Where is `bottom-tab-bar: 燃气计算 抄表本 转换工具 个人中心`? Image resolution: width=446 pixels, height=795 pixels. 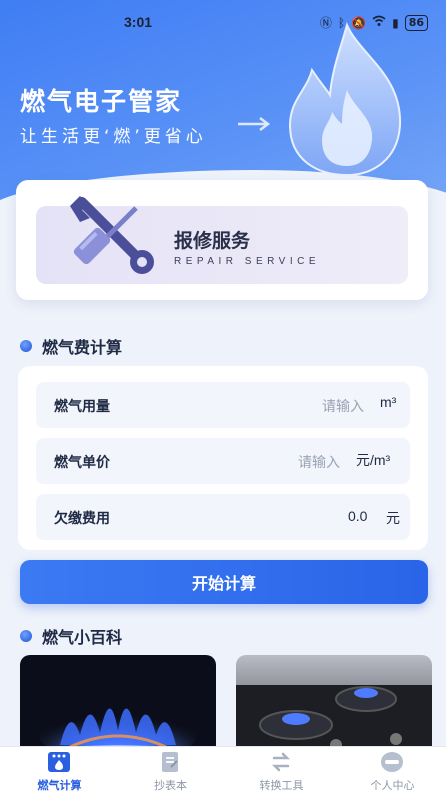
bottom-tab-bar: 燃气计算 抄表本 转换工具 个人中心 is located at coordinates (223, 770).